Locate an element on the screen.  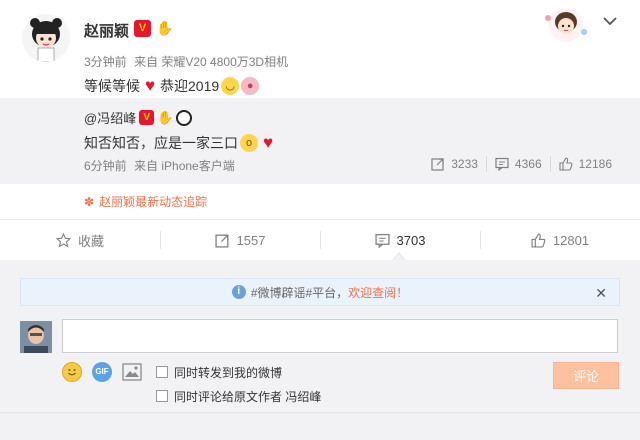
post-content: 等候等候 ♥ 恭迎2019 ◡ ● is located at coordinates (172, 86).